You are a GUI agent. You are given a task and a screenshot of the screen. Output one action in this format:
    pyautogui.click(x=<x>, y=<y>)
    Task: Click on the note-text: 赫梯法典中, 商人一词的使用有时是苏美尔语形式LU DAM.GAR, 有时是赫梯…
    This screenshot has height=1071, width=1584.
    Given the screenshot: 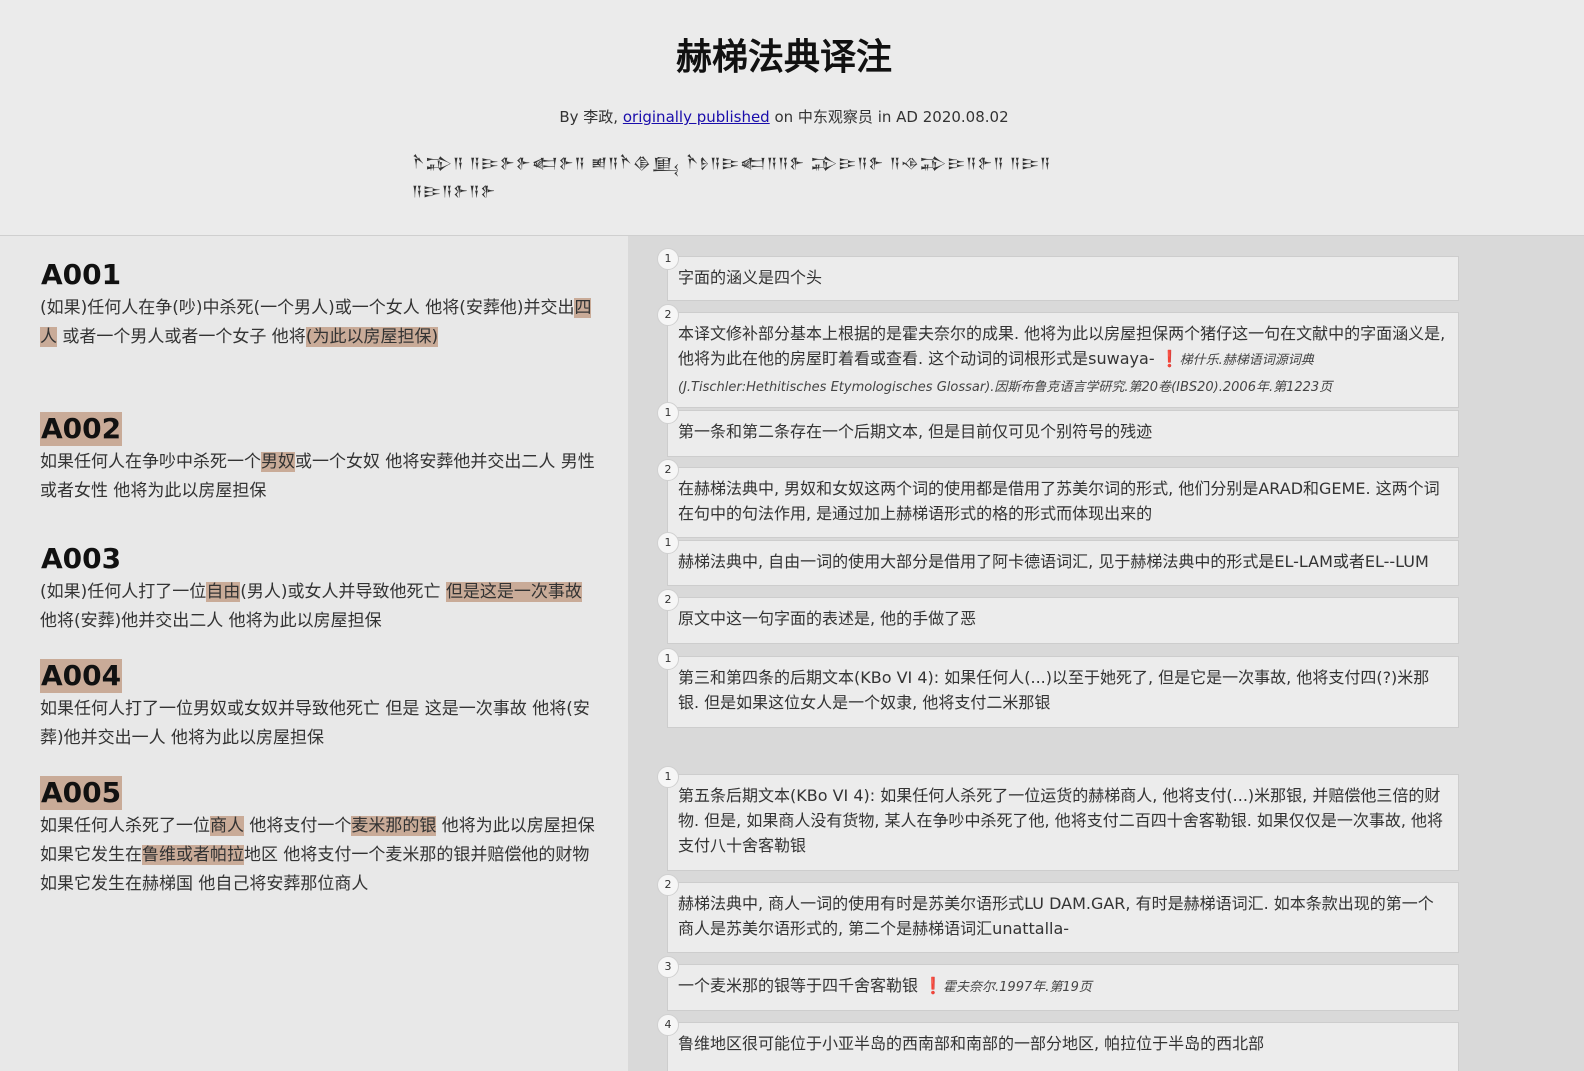 What is the action you would take?
    pyautogui.click(x=1056, y=916)
    